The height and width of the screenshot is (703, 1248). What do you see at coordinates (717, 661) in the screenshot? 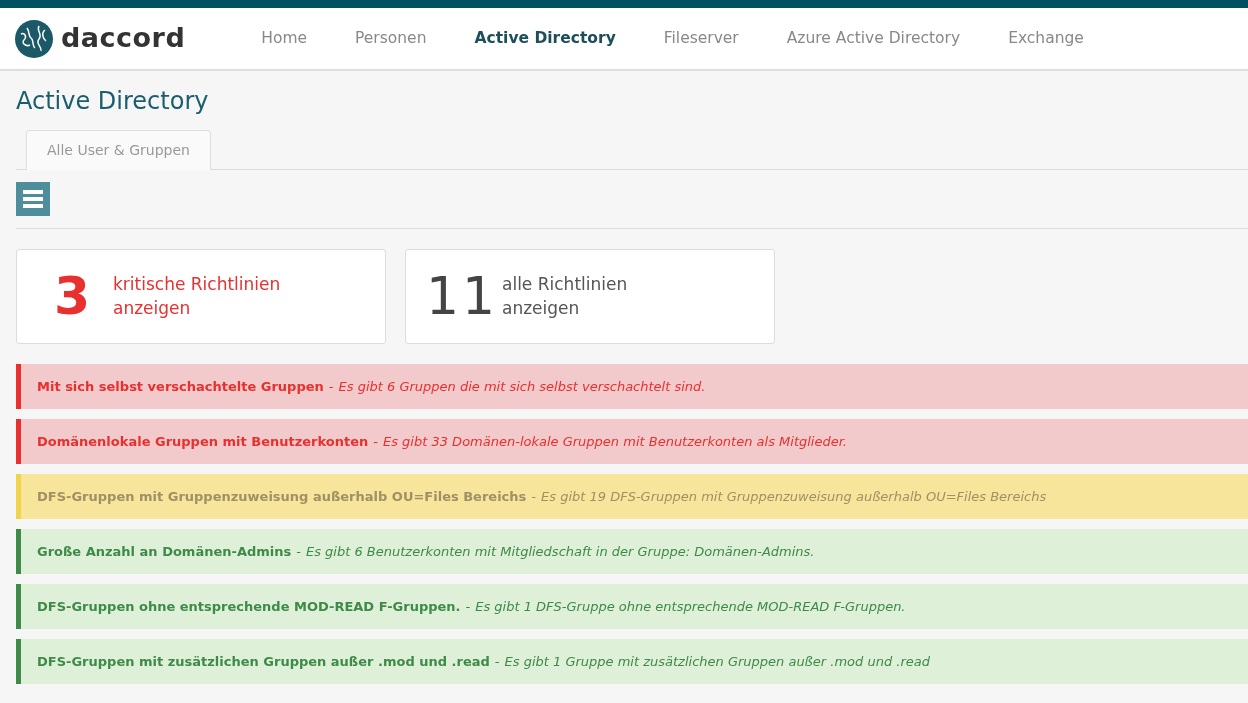
I see `alert-description: Es gibt 1 Gruppe mit zusätzlichen Gruppen außer .mod und .read` at bounding box center [717, 661].